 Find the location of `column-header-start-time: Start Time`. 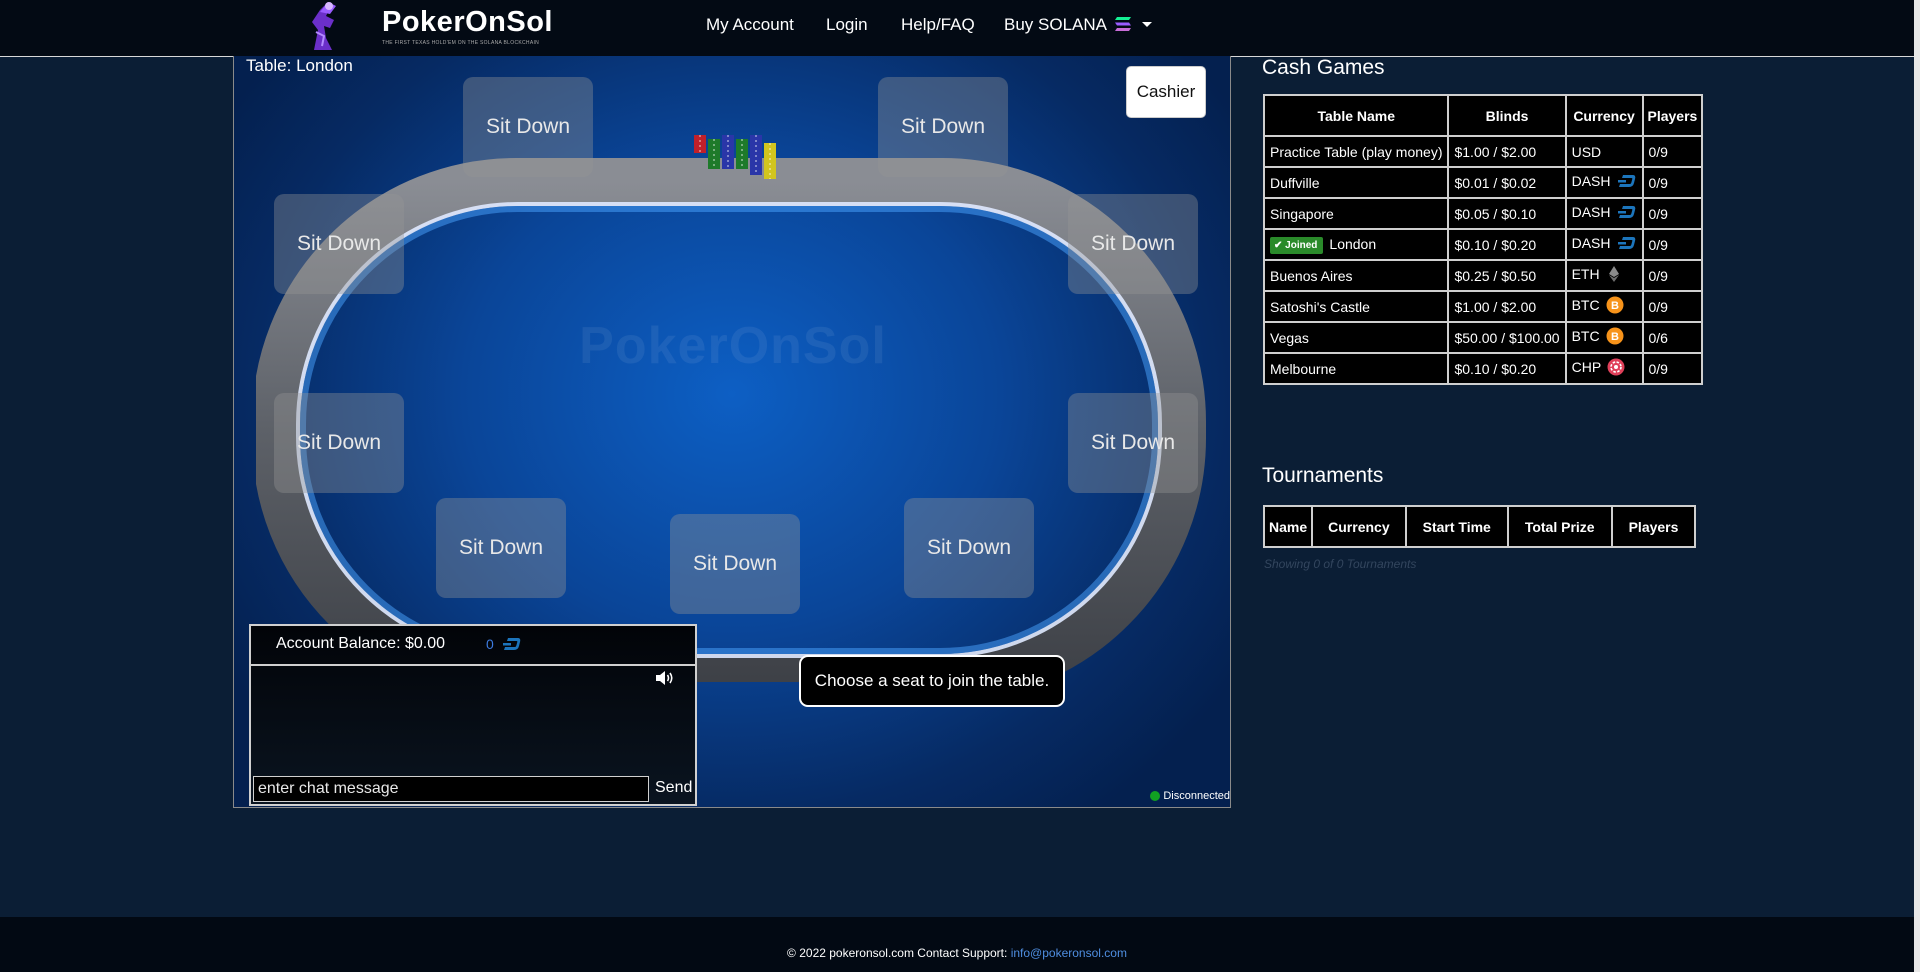

column-header-start-time: Start Time is located at coordinates (1456, 526).